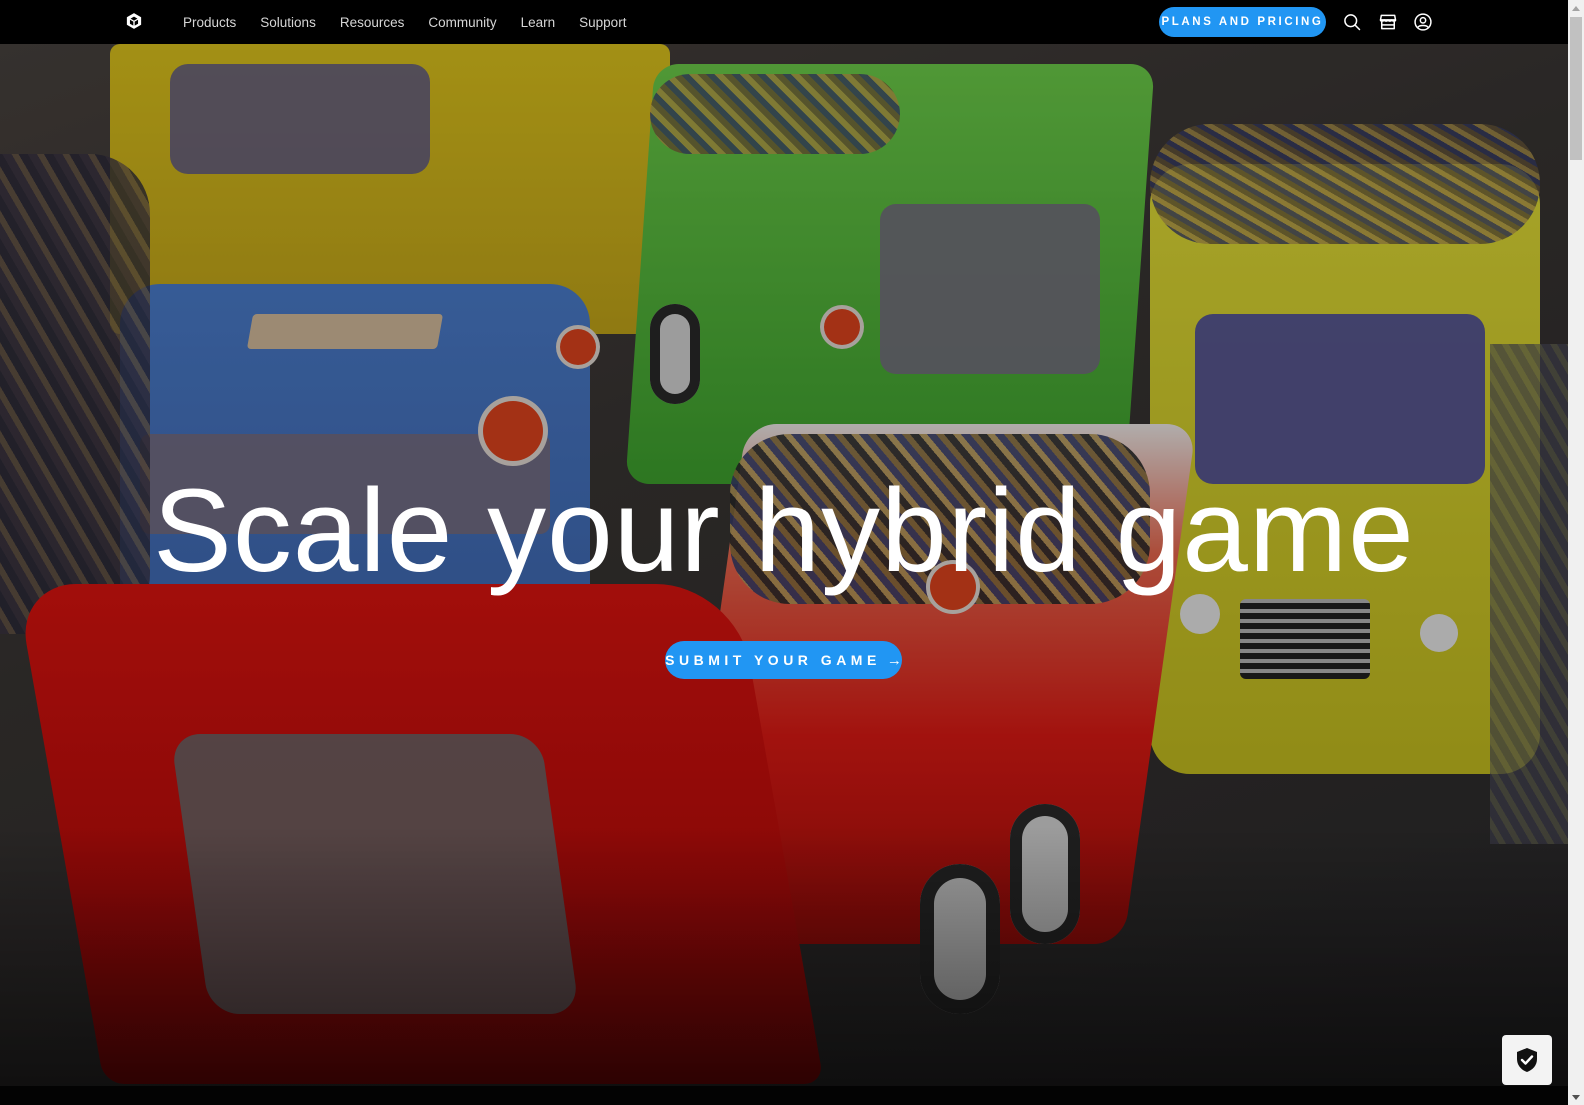 This screenshot has width=1584, height=1105. Describe the element at coordinates (773, 660) in the screenshot. I see `submit-button-label: SUBMIT YOUR GAME` at that location.